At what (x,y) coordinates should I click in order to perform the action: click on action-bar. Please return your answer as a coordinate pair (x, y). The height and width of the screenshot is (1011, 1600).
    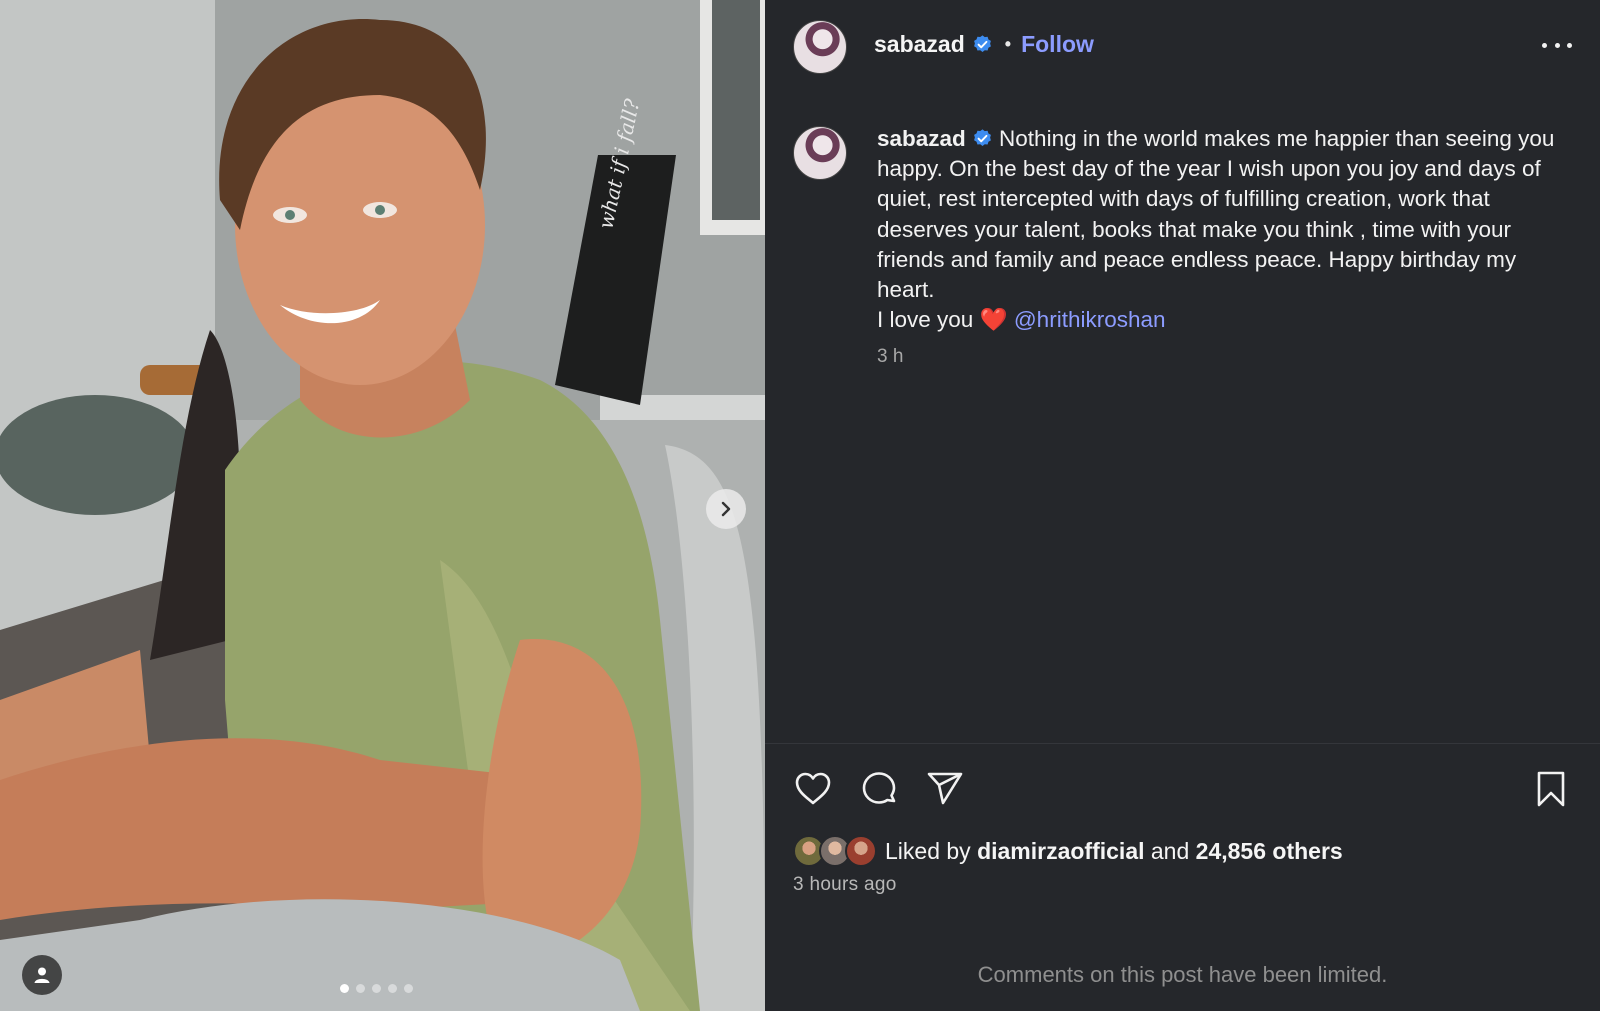
    Looking at the image, I should click on (1182, 790).